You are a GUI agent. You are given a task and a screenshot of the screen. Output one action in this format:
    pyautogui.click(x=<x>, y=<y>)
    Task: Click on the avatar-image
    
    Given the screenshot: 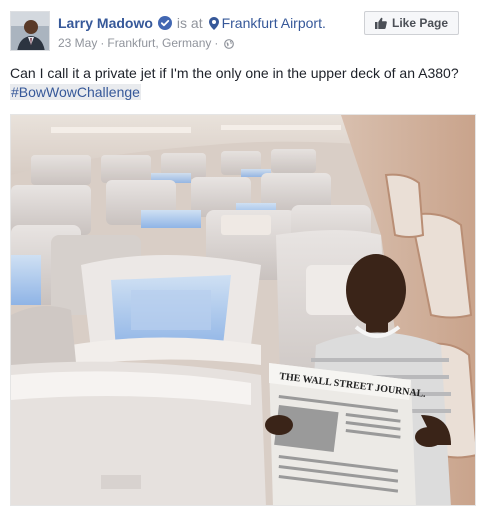 What is the action you would take?
    pyautogui.click(x=30, y=31)
    